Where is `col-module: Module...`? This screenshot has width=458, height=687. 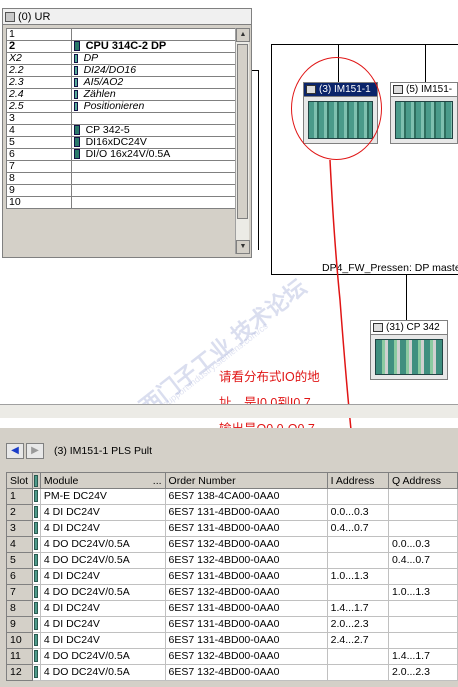 col-module: Module... is located at coordinates (102, 480).